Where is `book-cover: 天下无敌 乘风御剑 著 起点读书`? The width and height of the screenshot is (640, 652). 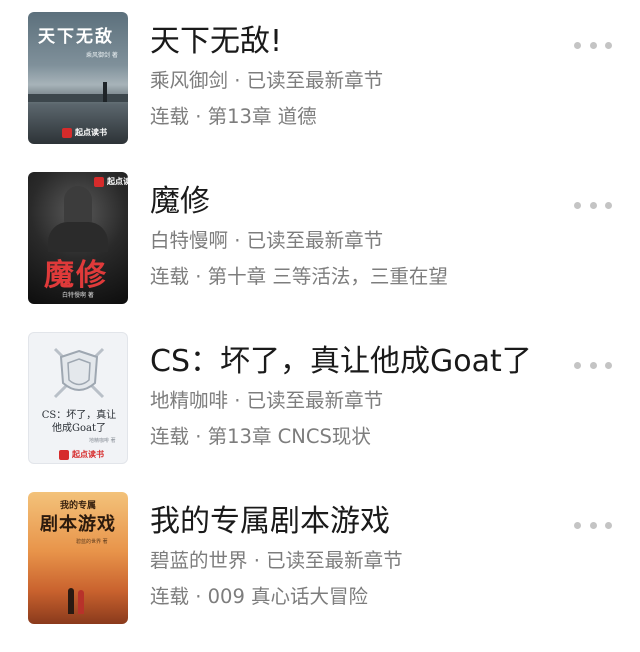
book-cover: 天下无敌 乘风御剑 著 起点读书 is located at coordinates (78, 78).